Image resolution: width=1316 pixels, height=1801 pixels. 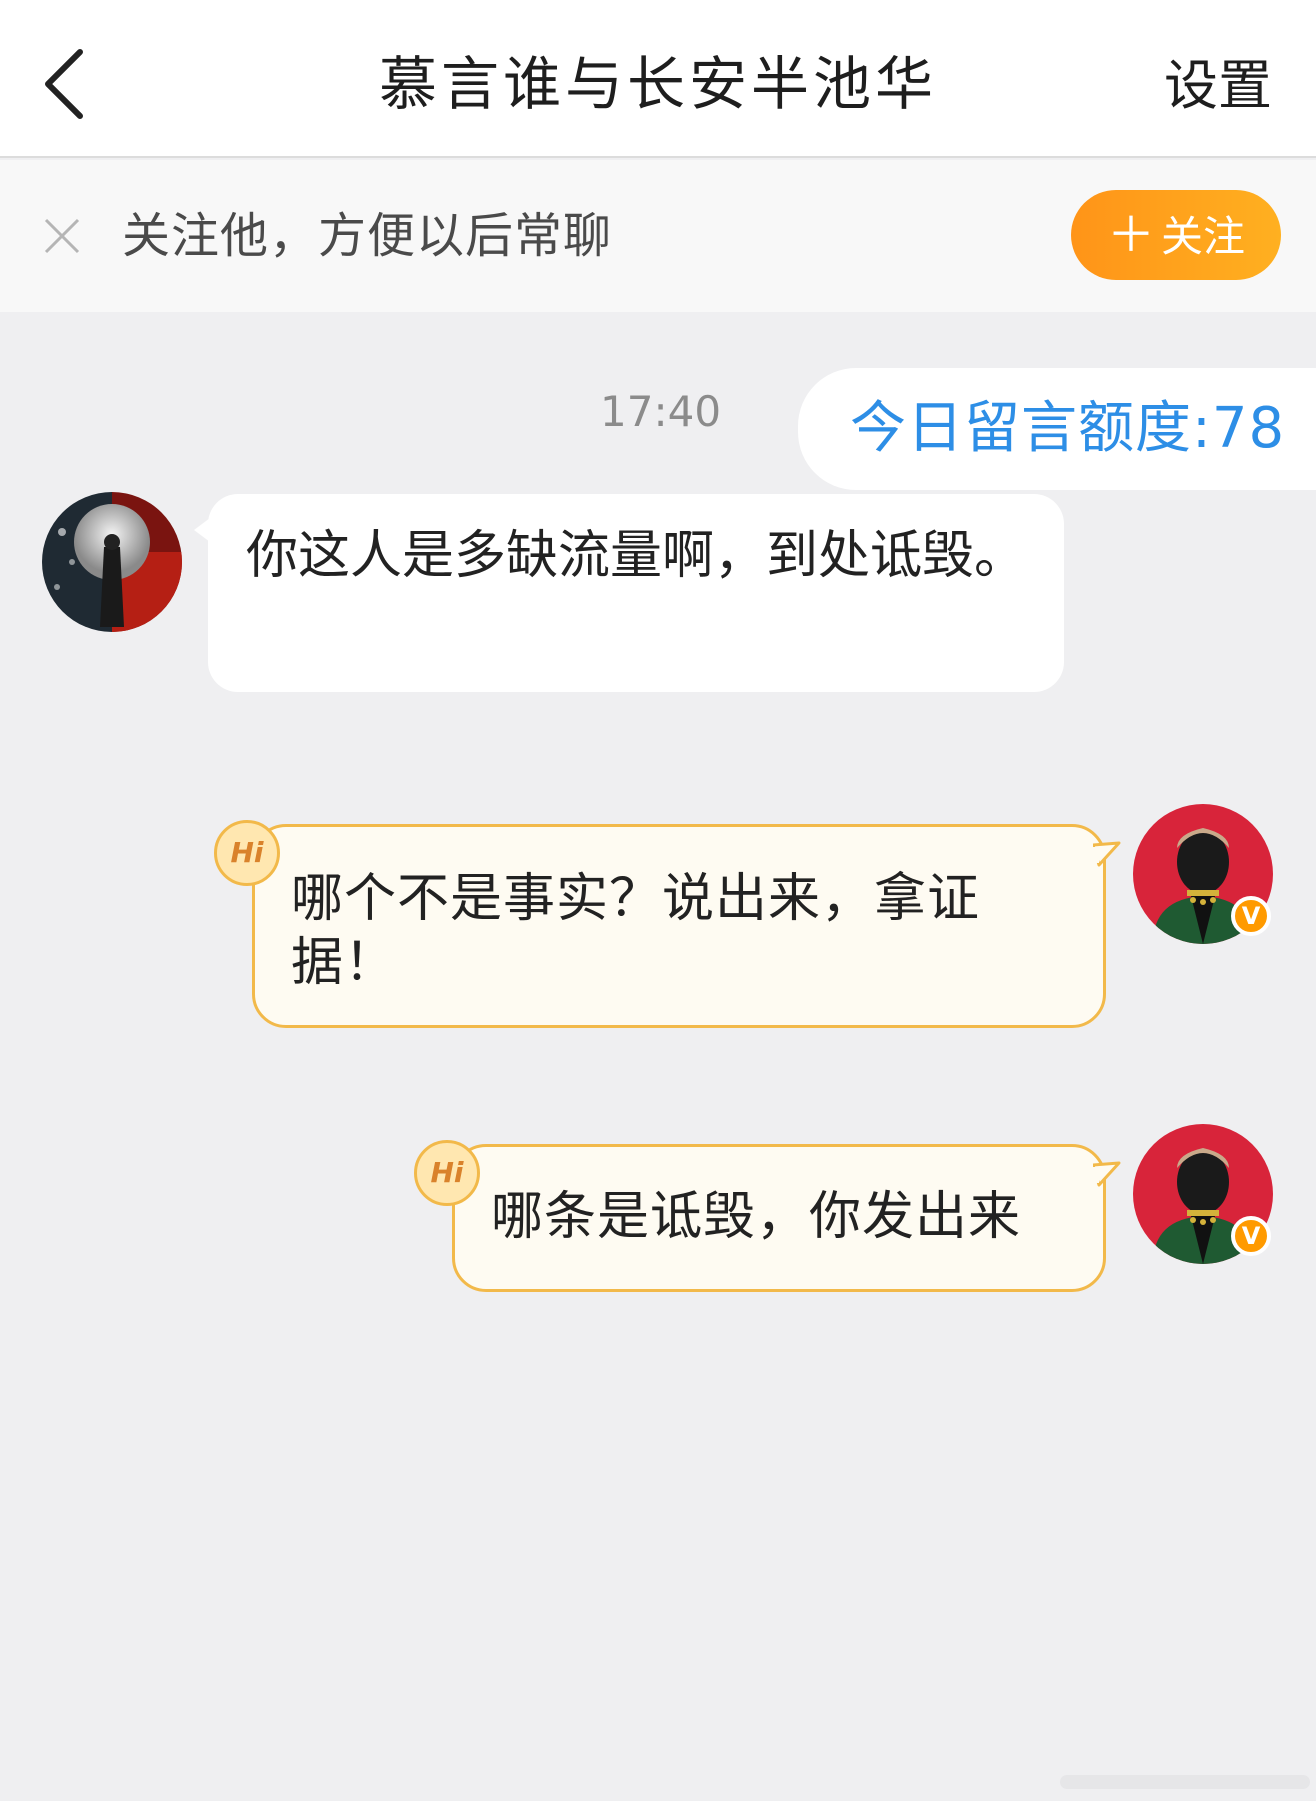 What do you see at coordinates (367, 236) in the screenshot?
I see `follow-hint-text: 关注他，方便以后常聊` at bounding box center [367, 236].